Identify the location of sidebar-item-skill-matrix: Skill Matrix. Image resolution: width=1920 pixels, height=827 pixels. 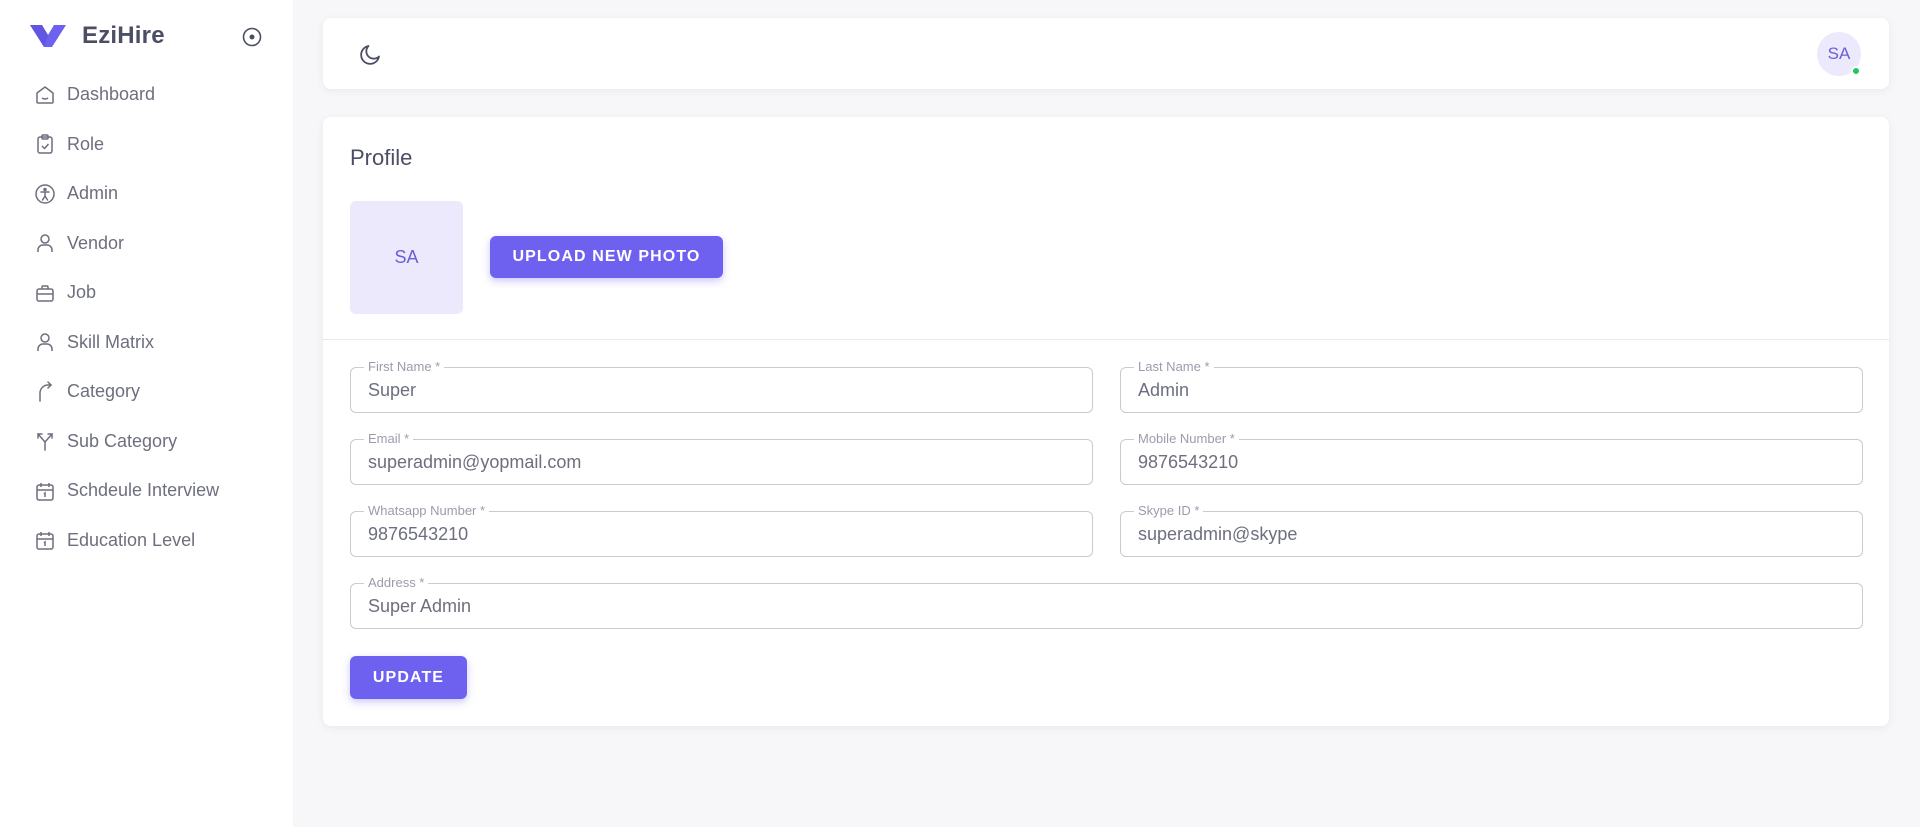
(146, 343).